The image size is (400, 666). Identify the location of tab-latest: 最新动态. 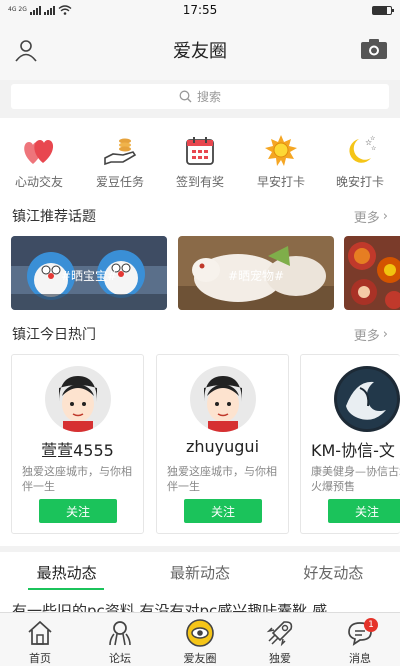
(199, 572).